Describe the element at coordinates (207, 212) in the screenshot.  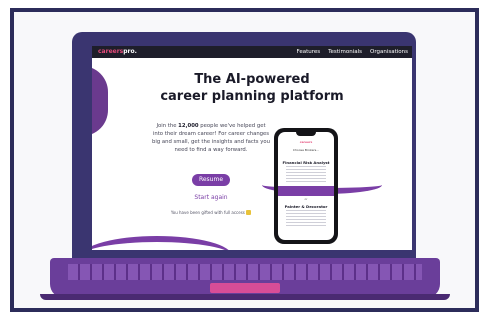
I see `access-note-text: You have been gifted with full access` at that location.